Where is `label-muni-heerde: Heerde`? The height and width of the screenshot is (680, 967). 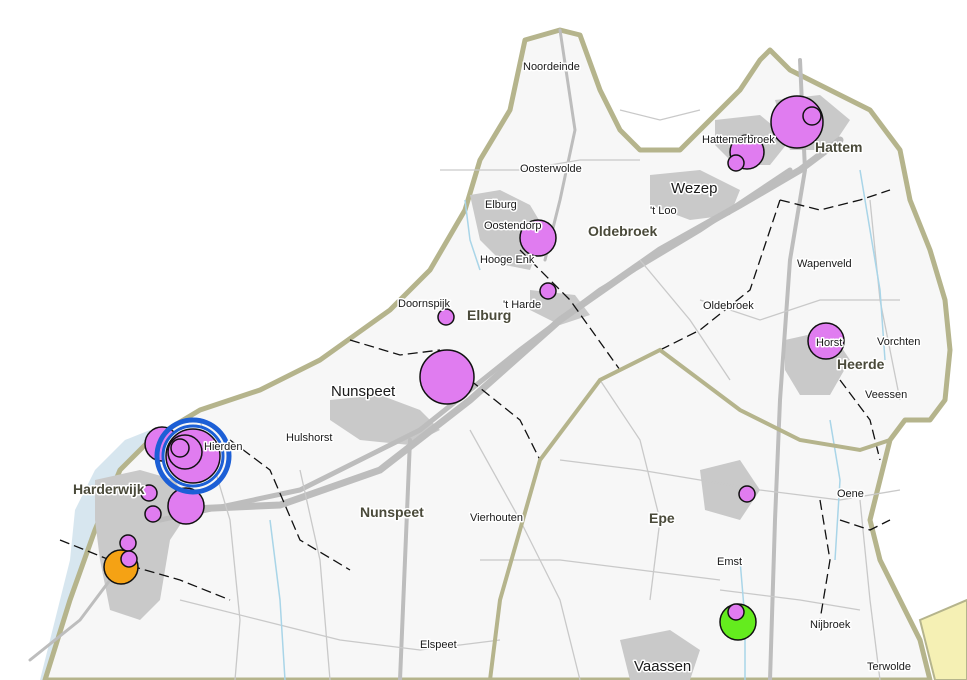
label-muni-heerde: Heerde is located at coordinates (861, 364).